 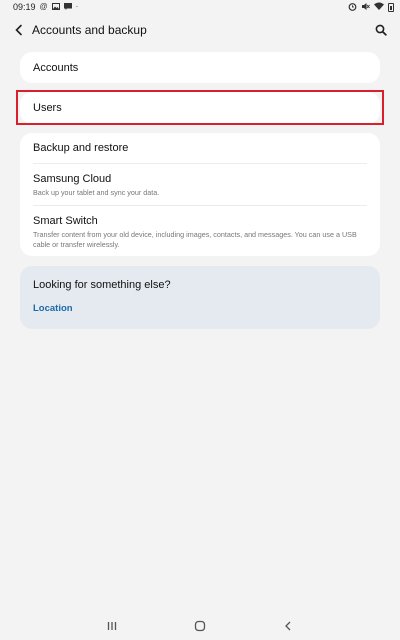 I want to click on back-icon, so click(x=288, y=626).